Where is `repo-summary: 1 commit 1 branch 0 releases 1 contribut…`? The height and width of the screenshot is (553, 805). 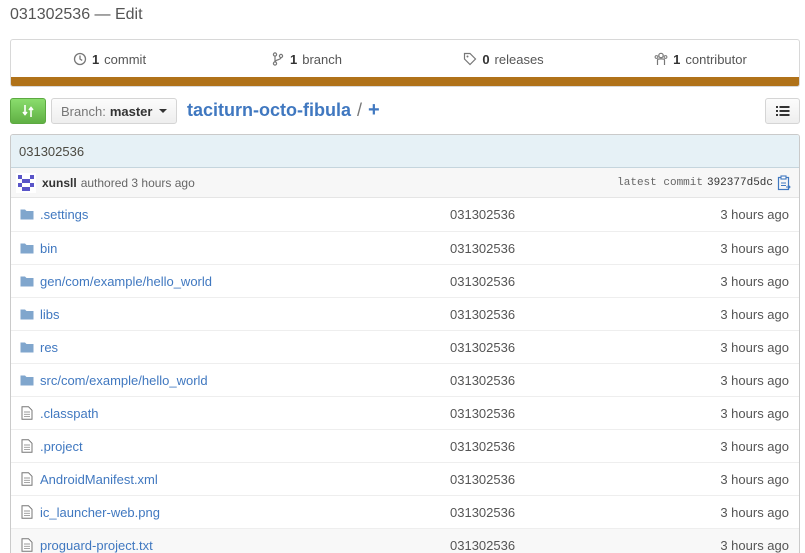 repo-summary: 1 commit 1 branch 0 releases 1 contribut… is located at coordinates (405, 63).